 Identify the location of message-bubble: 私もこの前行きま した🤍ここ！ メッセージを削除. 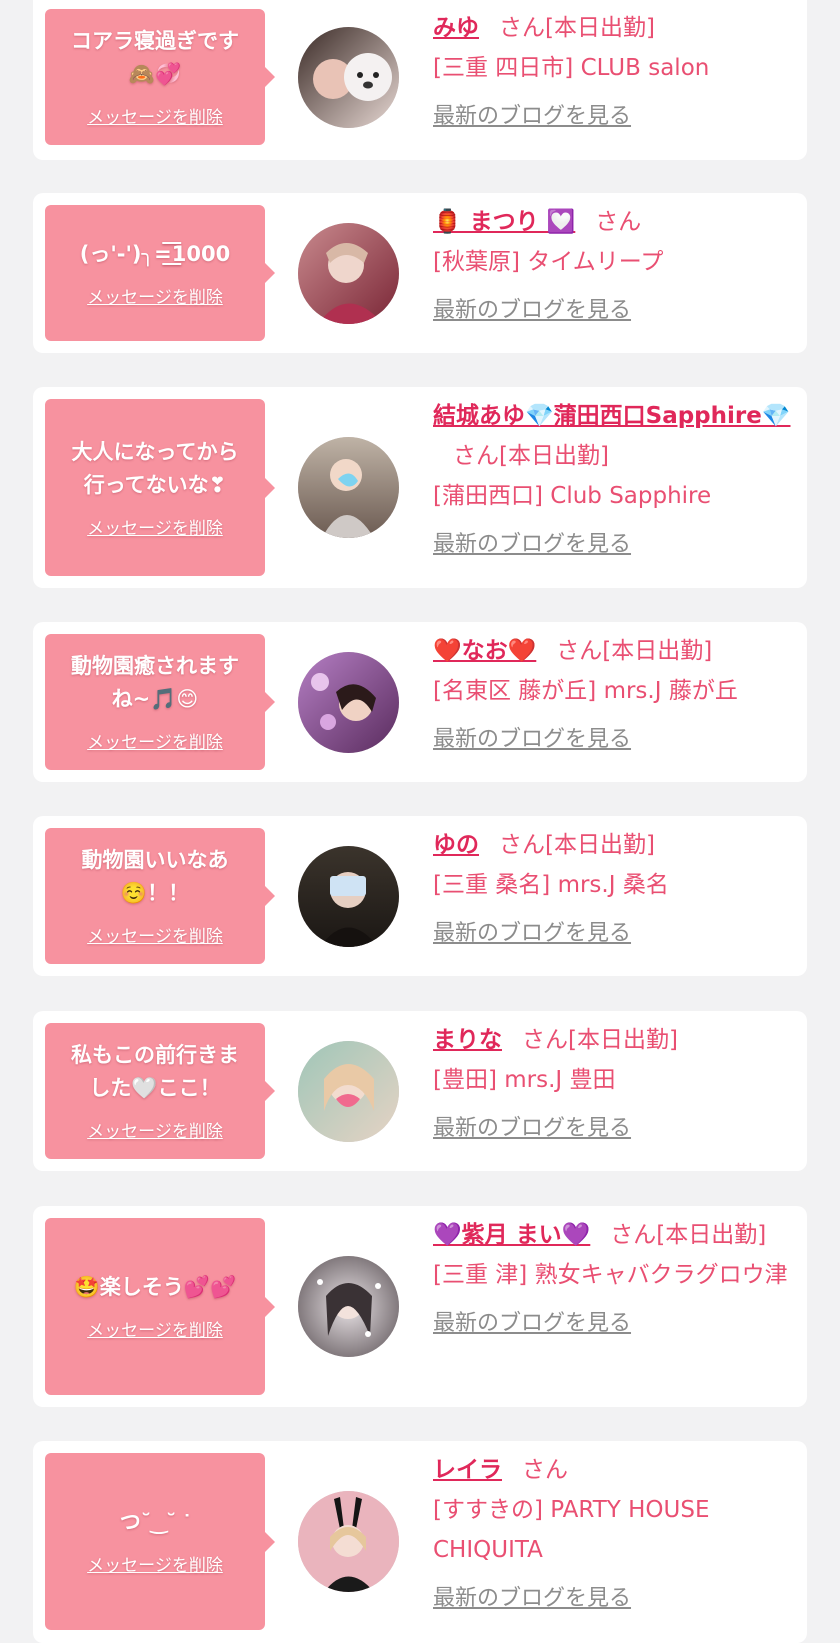
(160, 1091).